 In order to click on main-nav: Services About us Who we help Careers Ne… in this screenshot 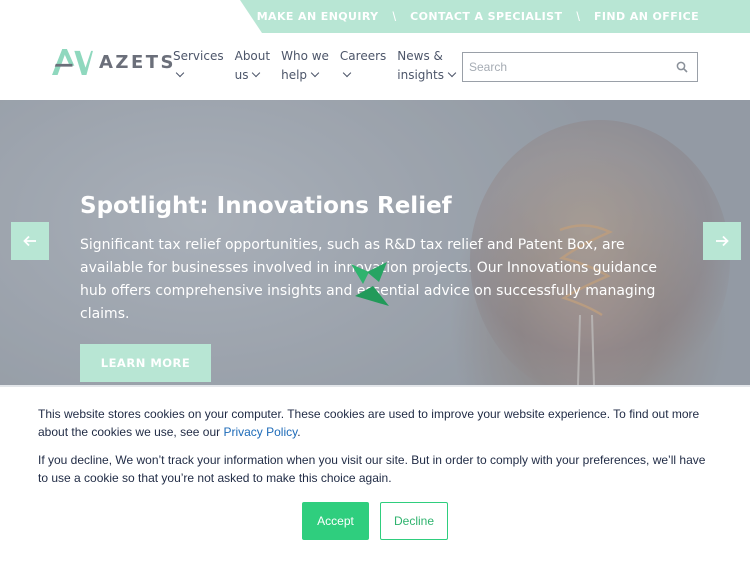, I will do `click(319, 66)`.